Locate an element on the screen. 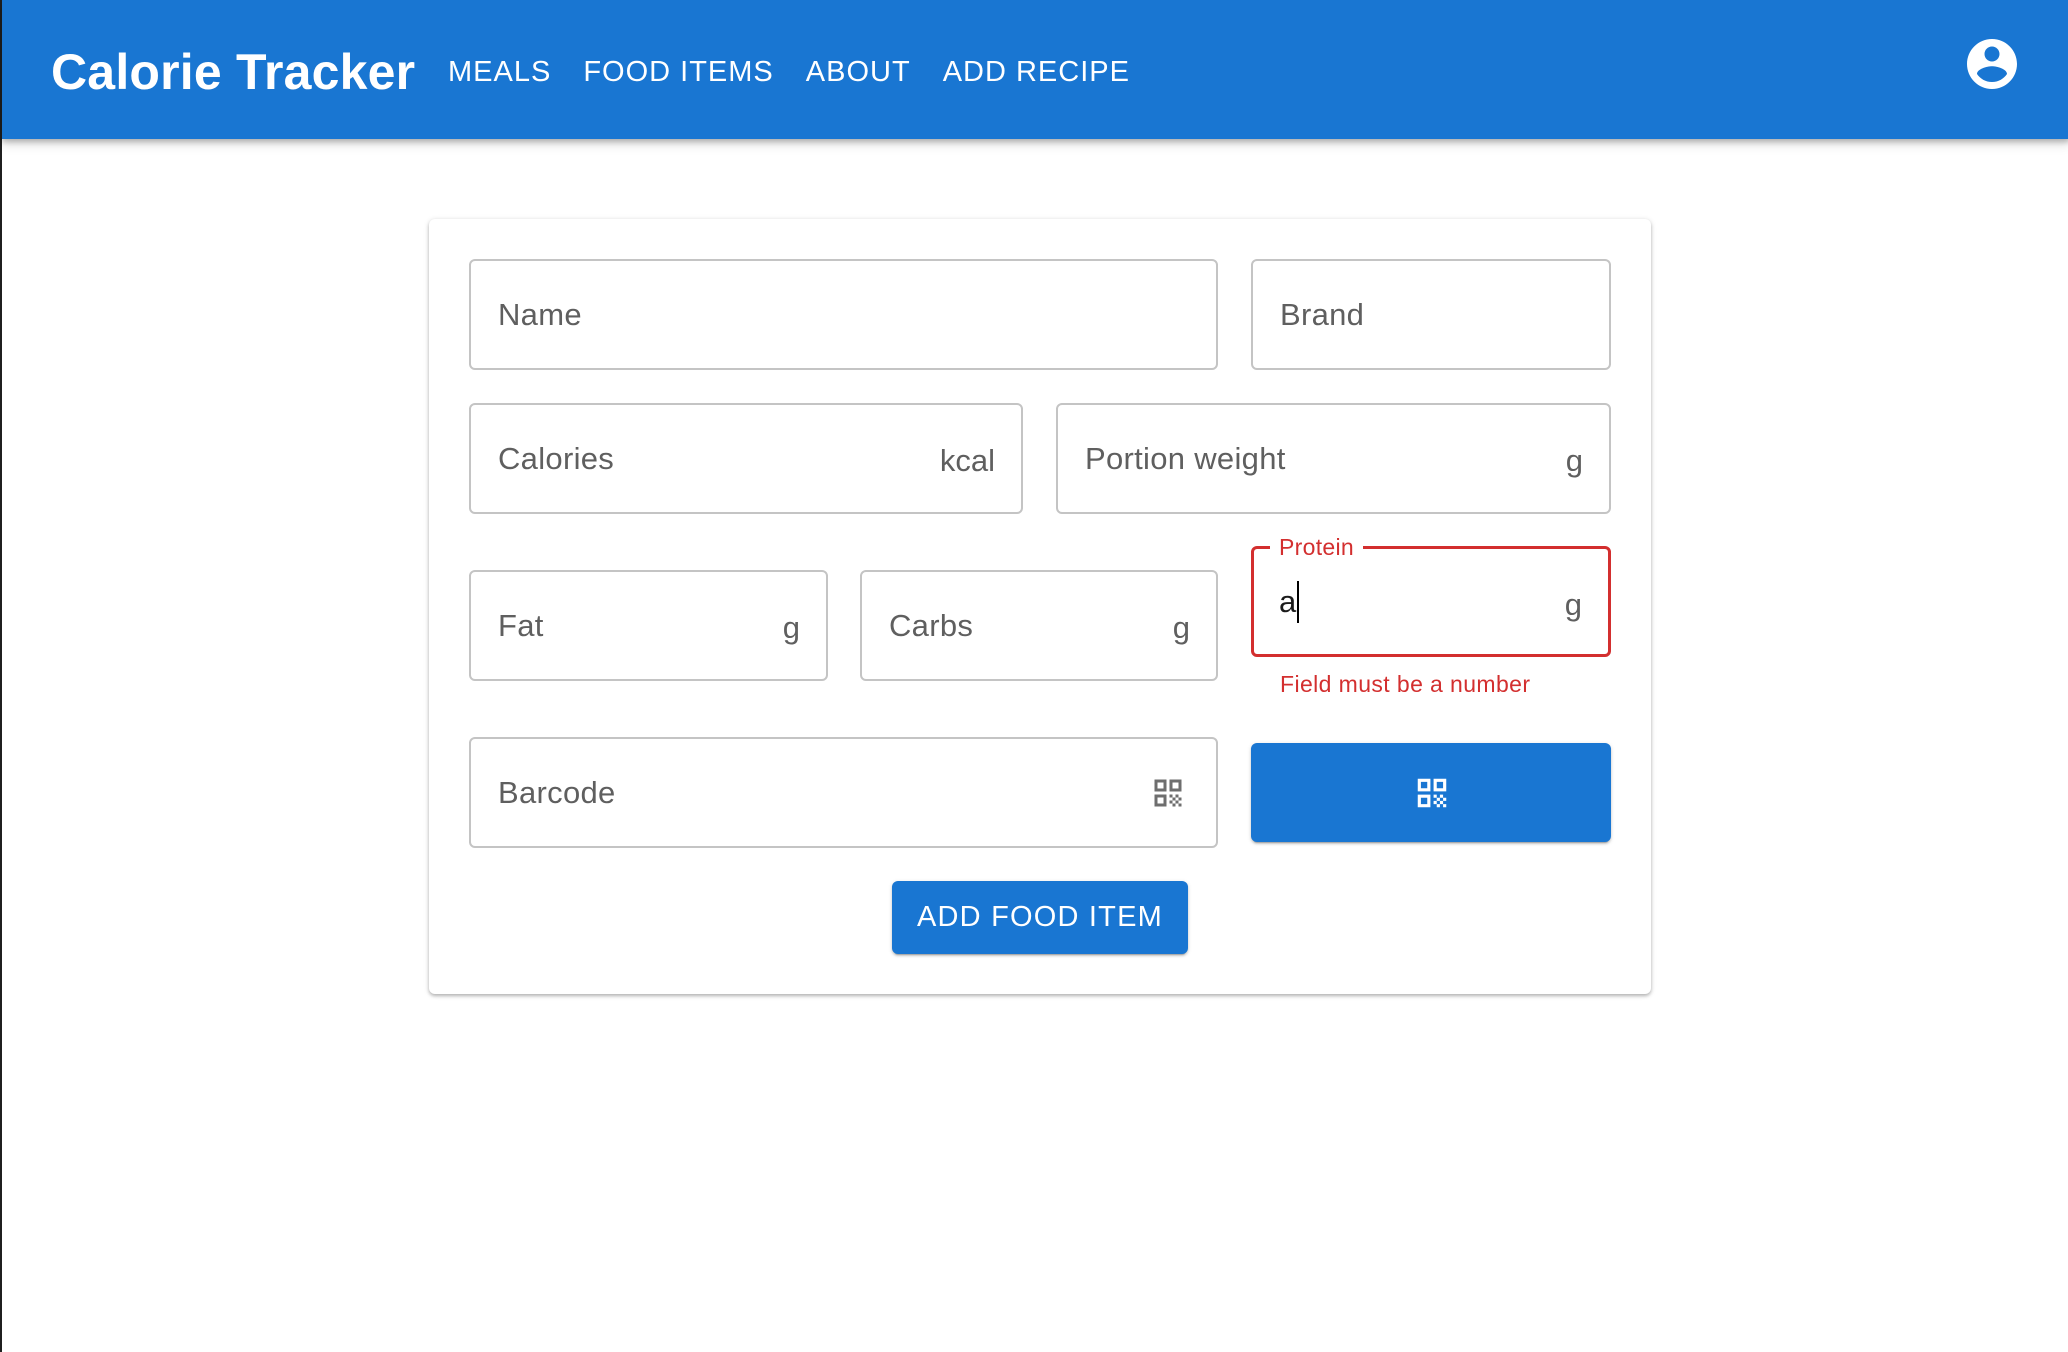 The width and height of the screenshot is (2068, 1352). carbs-placeholder: Carbs is located at coordinates (931, 625).